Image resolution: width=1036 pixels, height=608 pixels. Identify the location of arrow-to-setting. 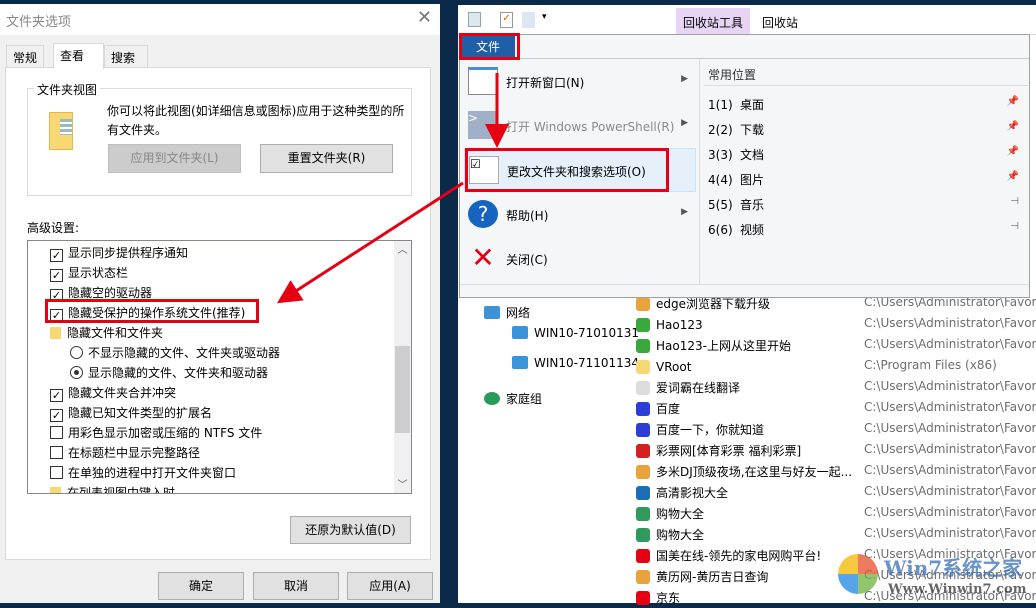
(370, 242).